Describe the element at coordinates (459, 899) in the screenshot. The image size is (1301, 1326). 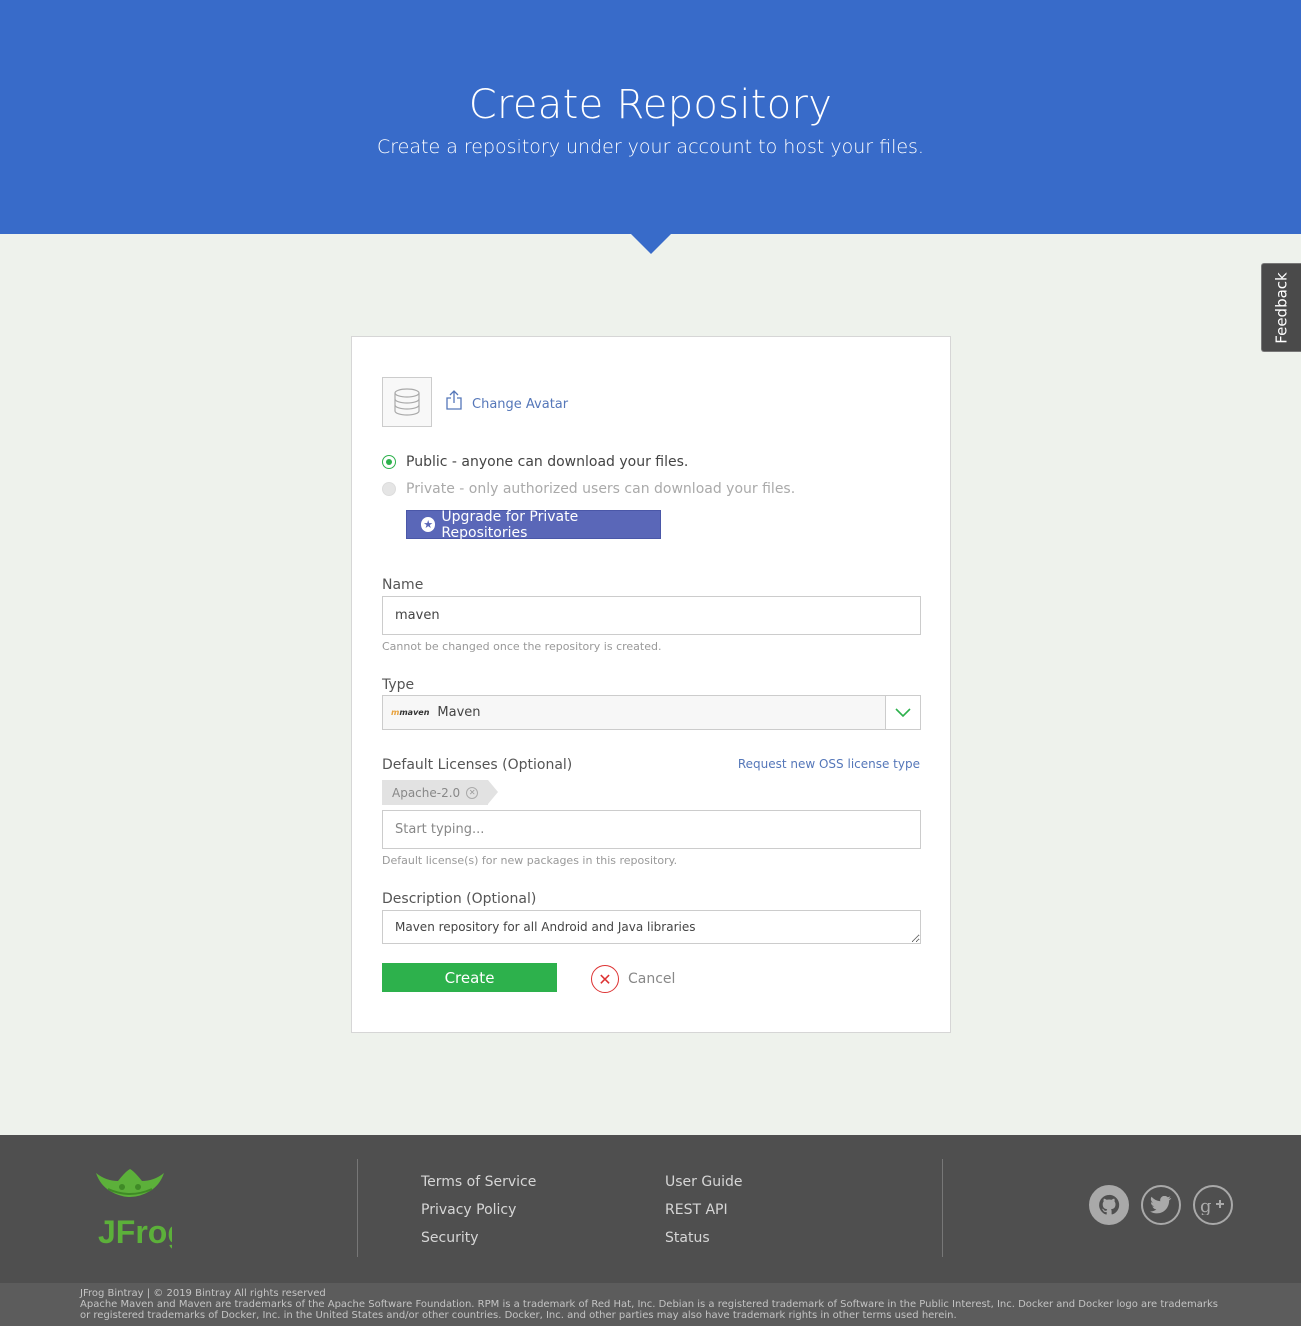
I see `description-label: Description (Optional)` at that location.